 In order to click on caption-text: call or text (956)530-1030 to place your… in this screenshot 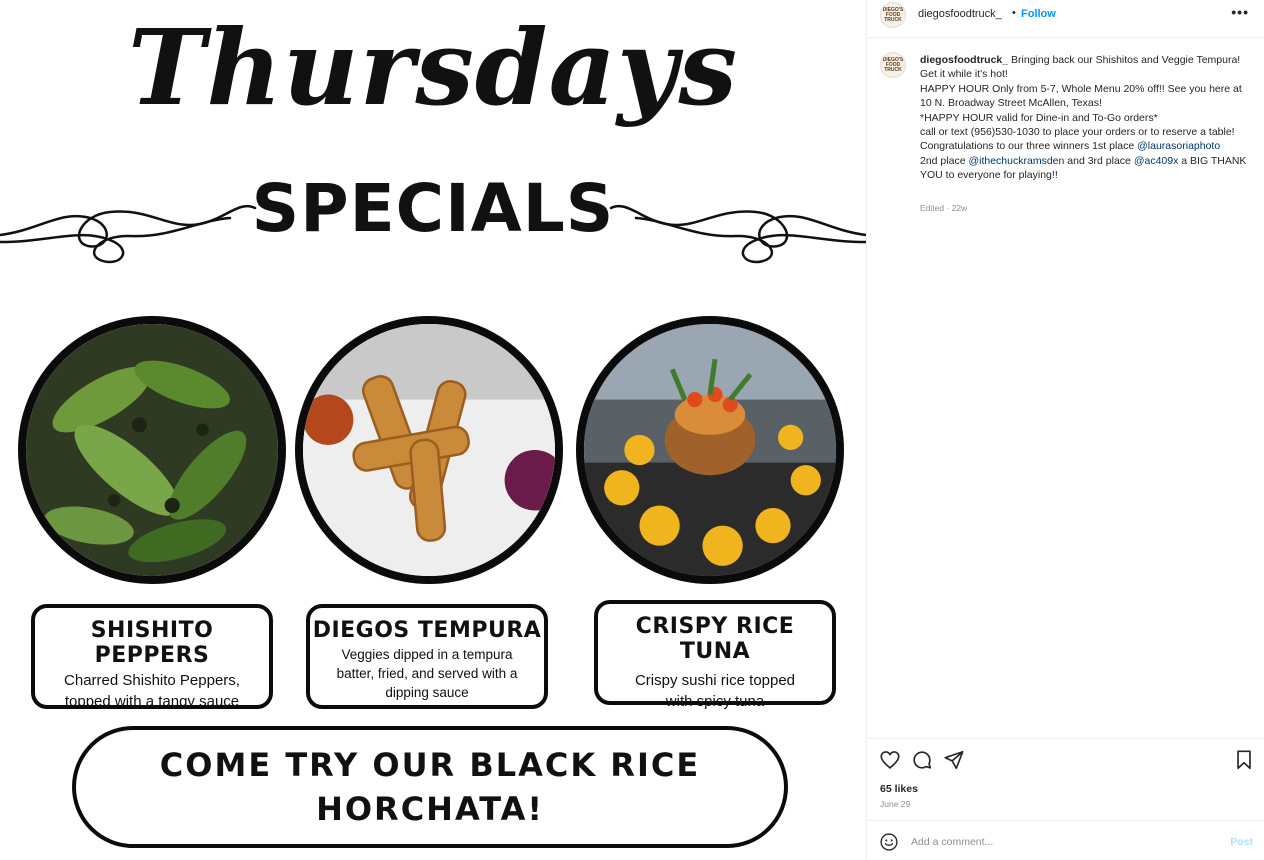, I will do `click(1077, 132)`.